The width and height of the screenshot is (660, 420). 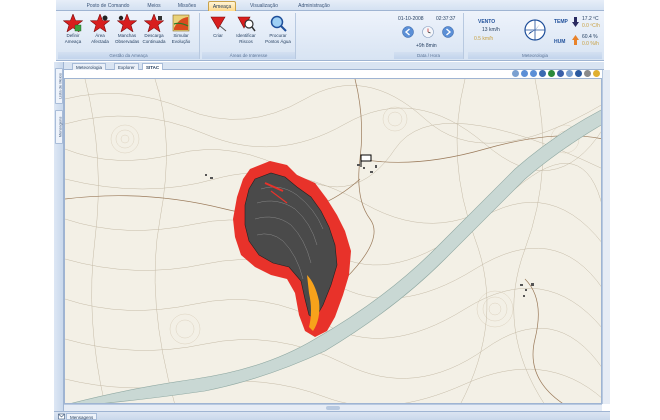 I want to click on back-arrow-icon, so click(x=408, y=32).